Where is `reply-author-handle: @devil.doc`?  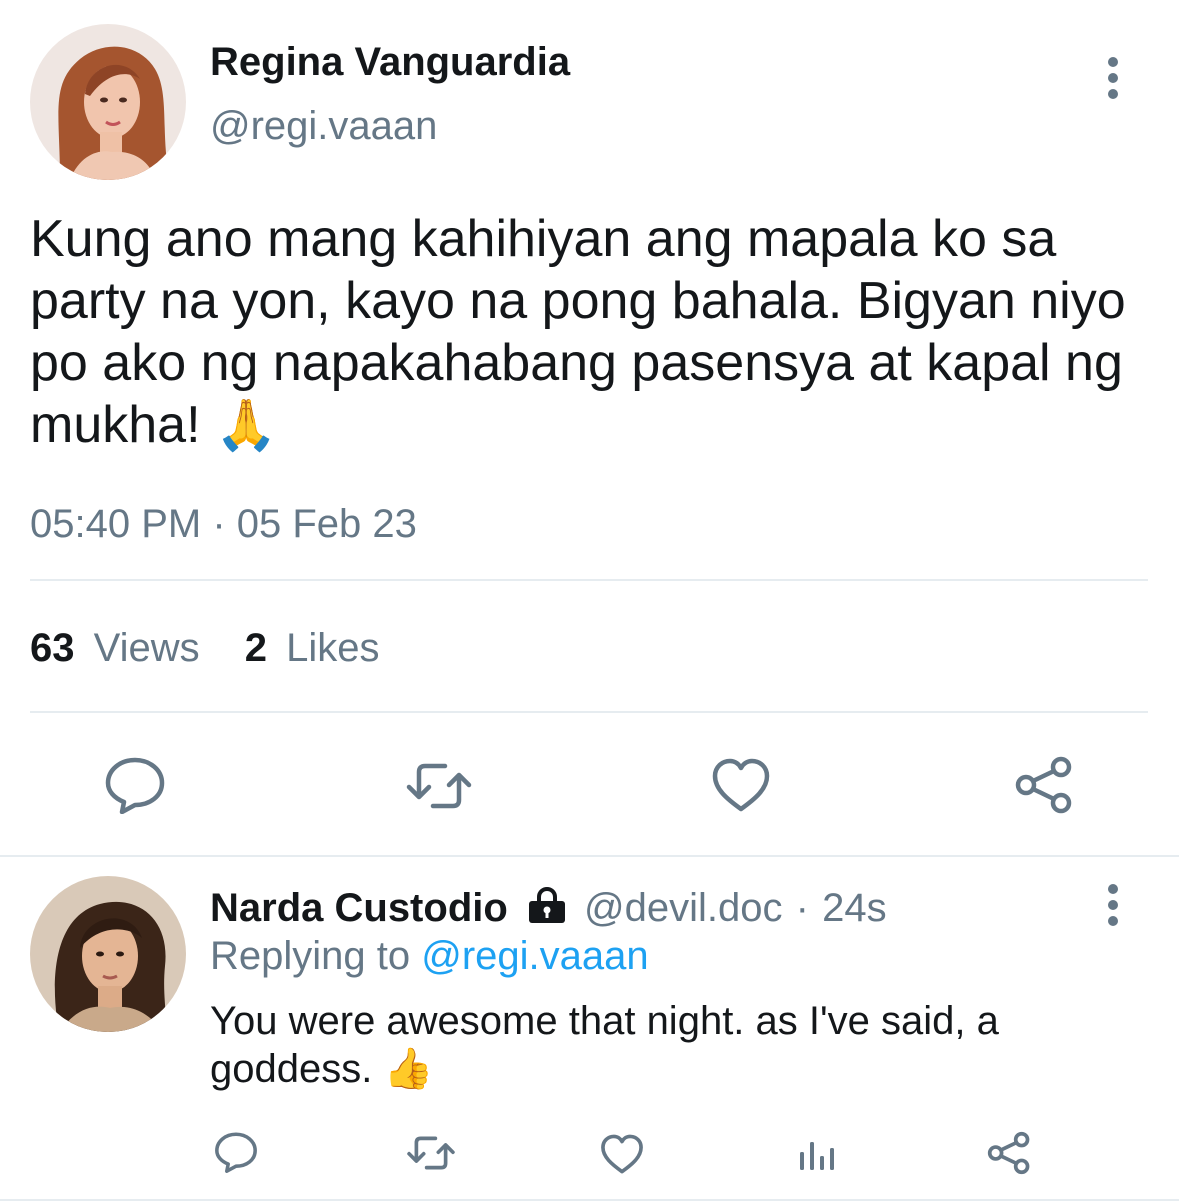 reply-author-handle: @devil.doc is located at coordinates (683, 908).